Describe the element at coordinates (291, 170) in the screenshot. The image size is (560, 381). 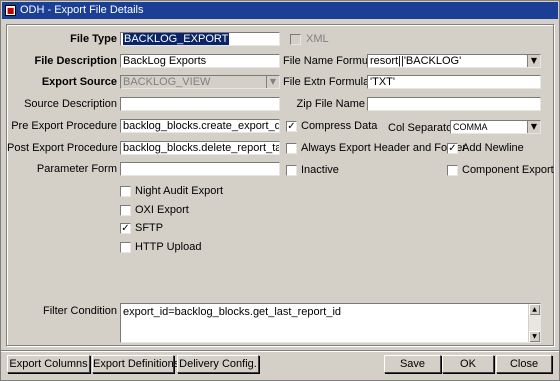
I see `inactive-checkbox` at that location.